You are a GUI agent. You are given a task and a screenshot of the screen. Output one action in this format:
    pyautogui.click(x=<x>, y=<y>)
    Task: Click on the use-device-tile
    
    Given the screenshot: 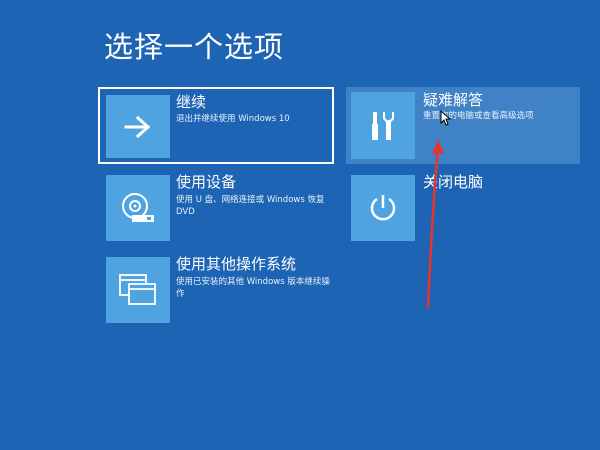 What is the action you would take?
    pyautogui.click(x=138, y=208)
    